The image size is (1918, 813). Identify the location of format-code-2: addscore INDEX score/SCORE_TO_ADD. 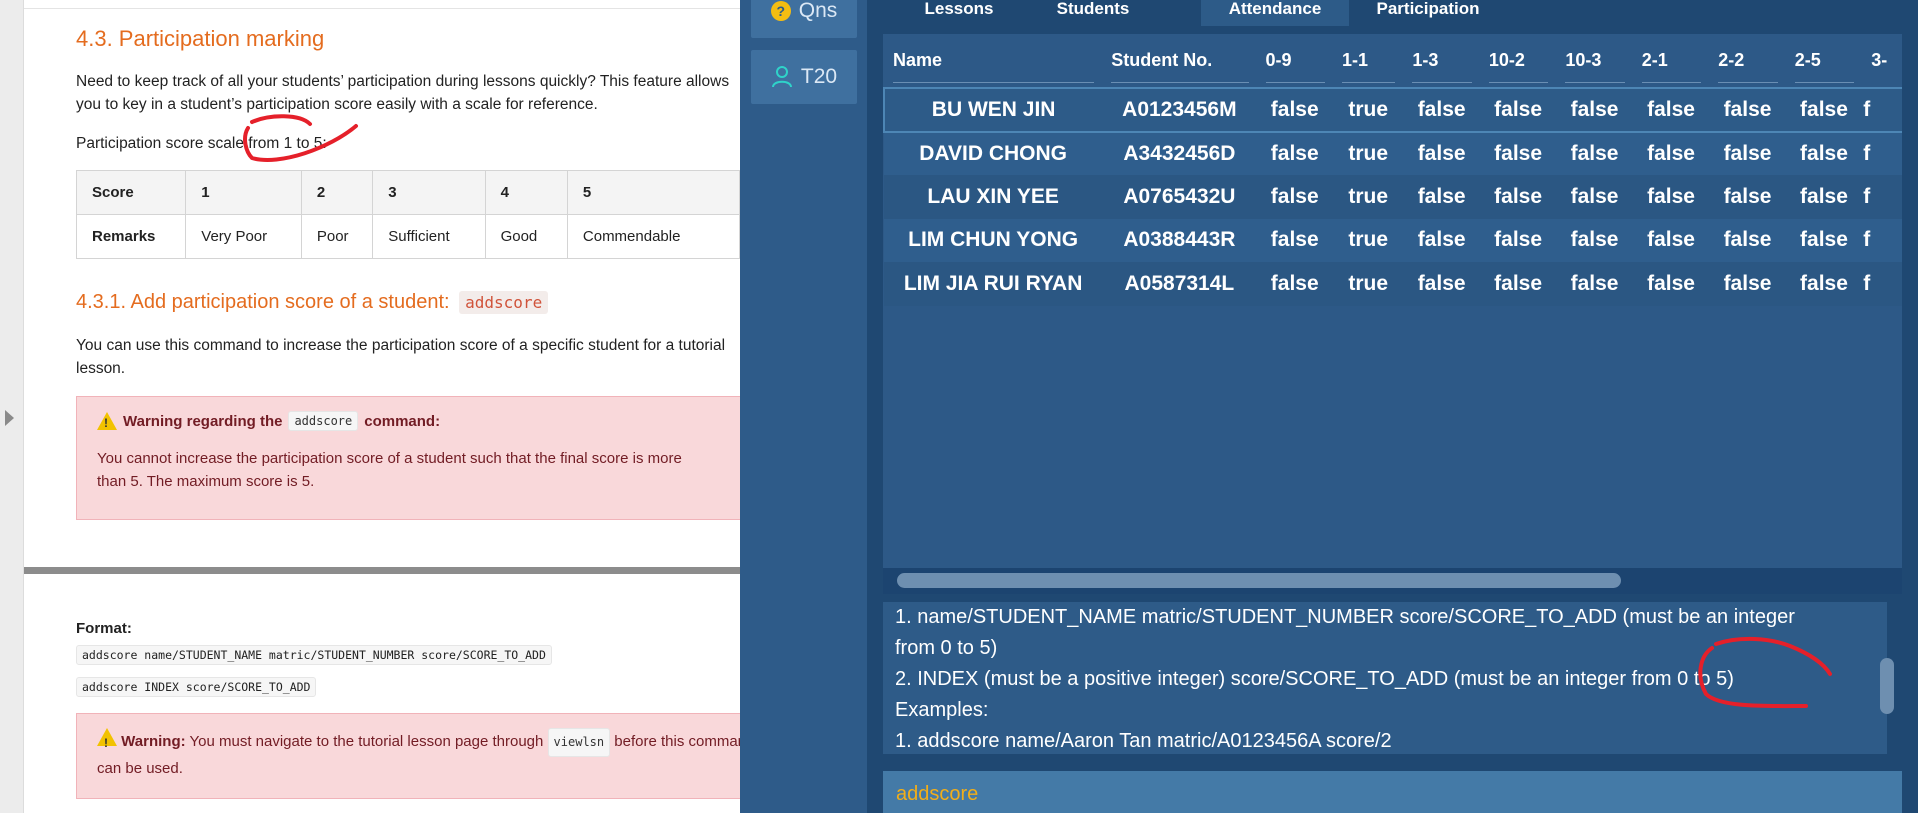
(196, 687).